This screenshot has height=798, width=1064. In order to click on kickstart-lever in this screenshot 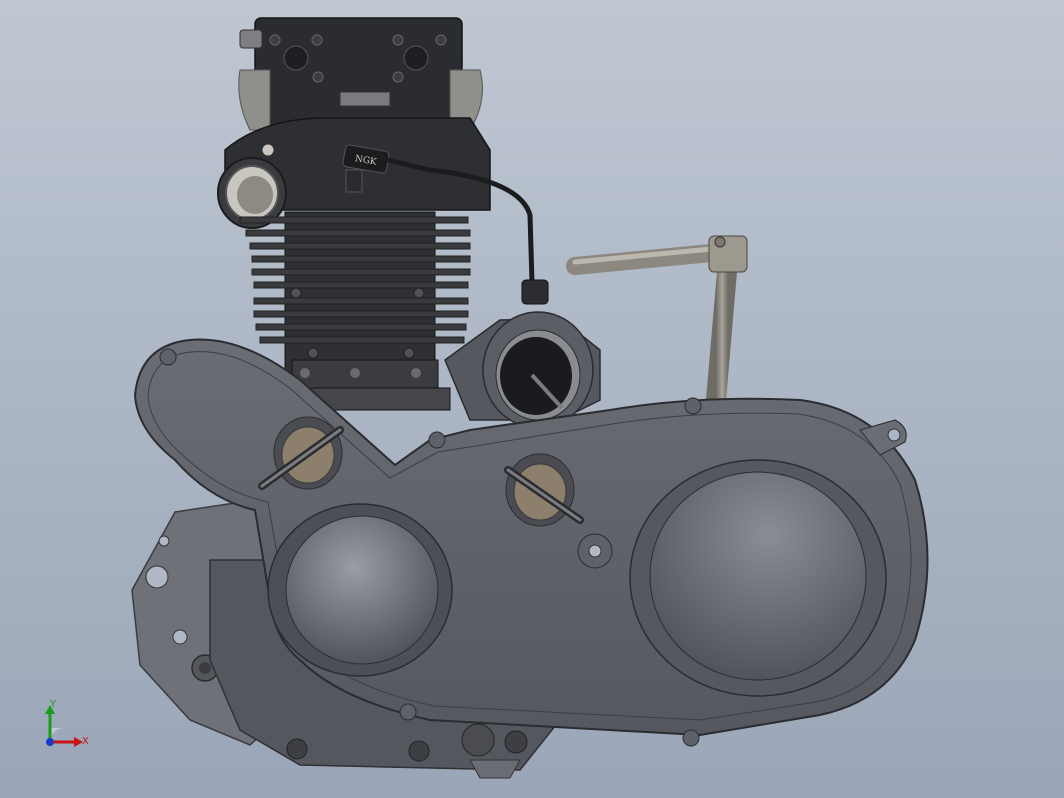, I will do `click(657, 322)`.